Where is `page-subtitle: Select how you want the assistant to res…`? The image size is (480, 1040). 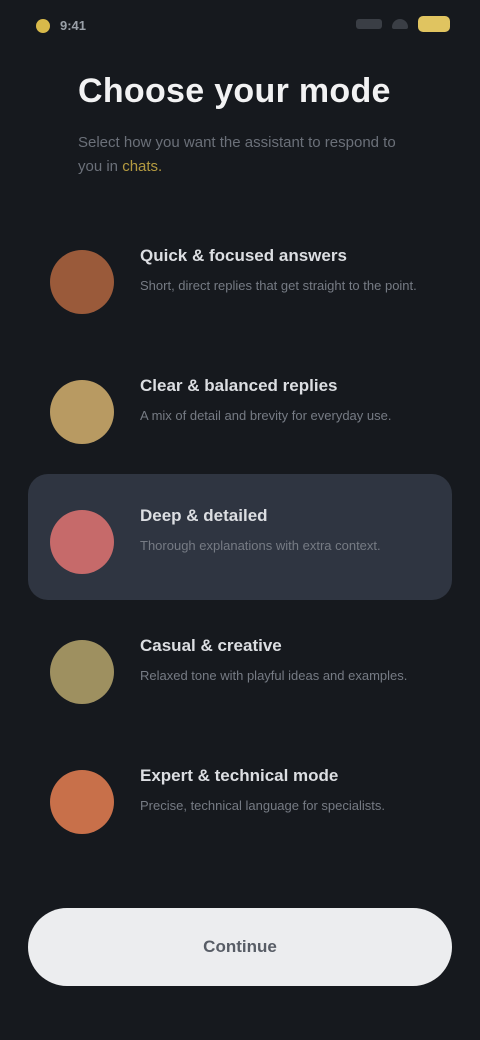
page-subtitle: Select how you want the assistant to res… is located at coordinates (248, 155).